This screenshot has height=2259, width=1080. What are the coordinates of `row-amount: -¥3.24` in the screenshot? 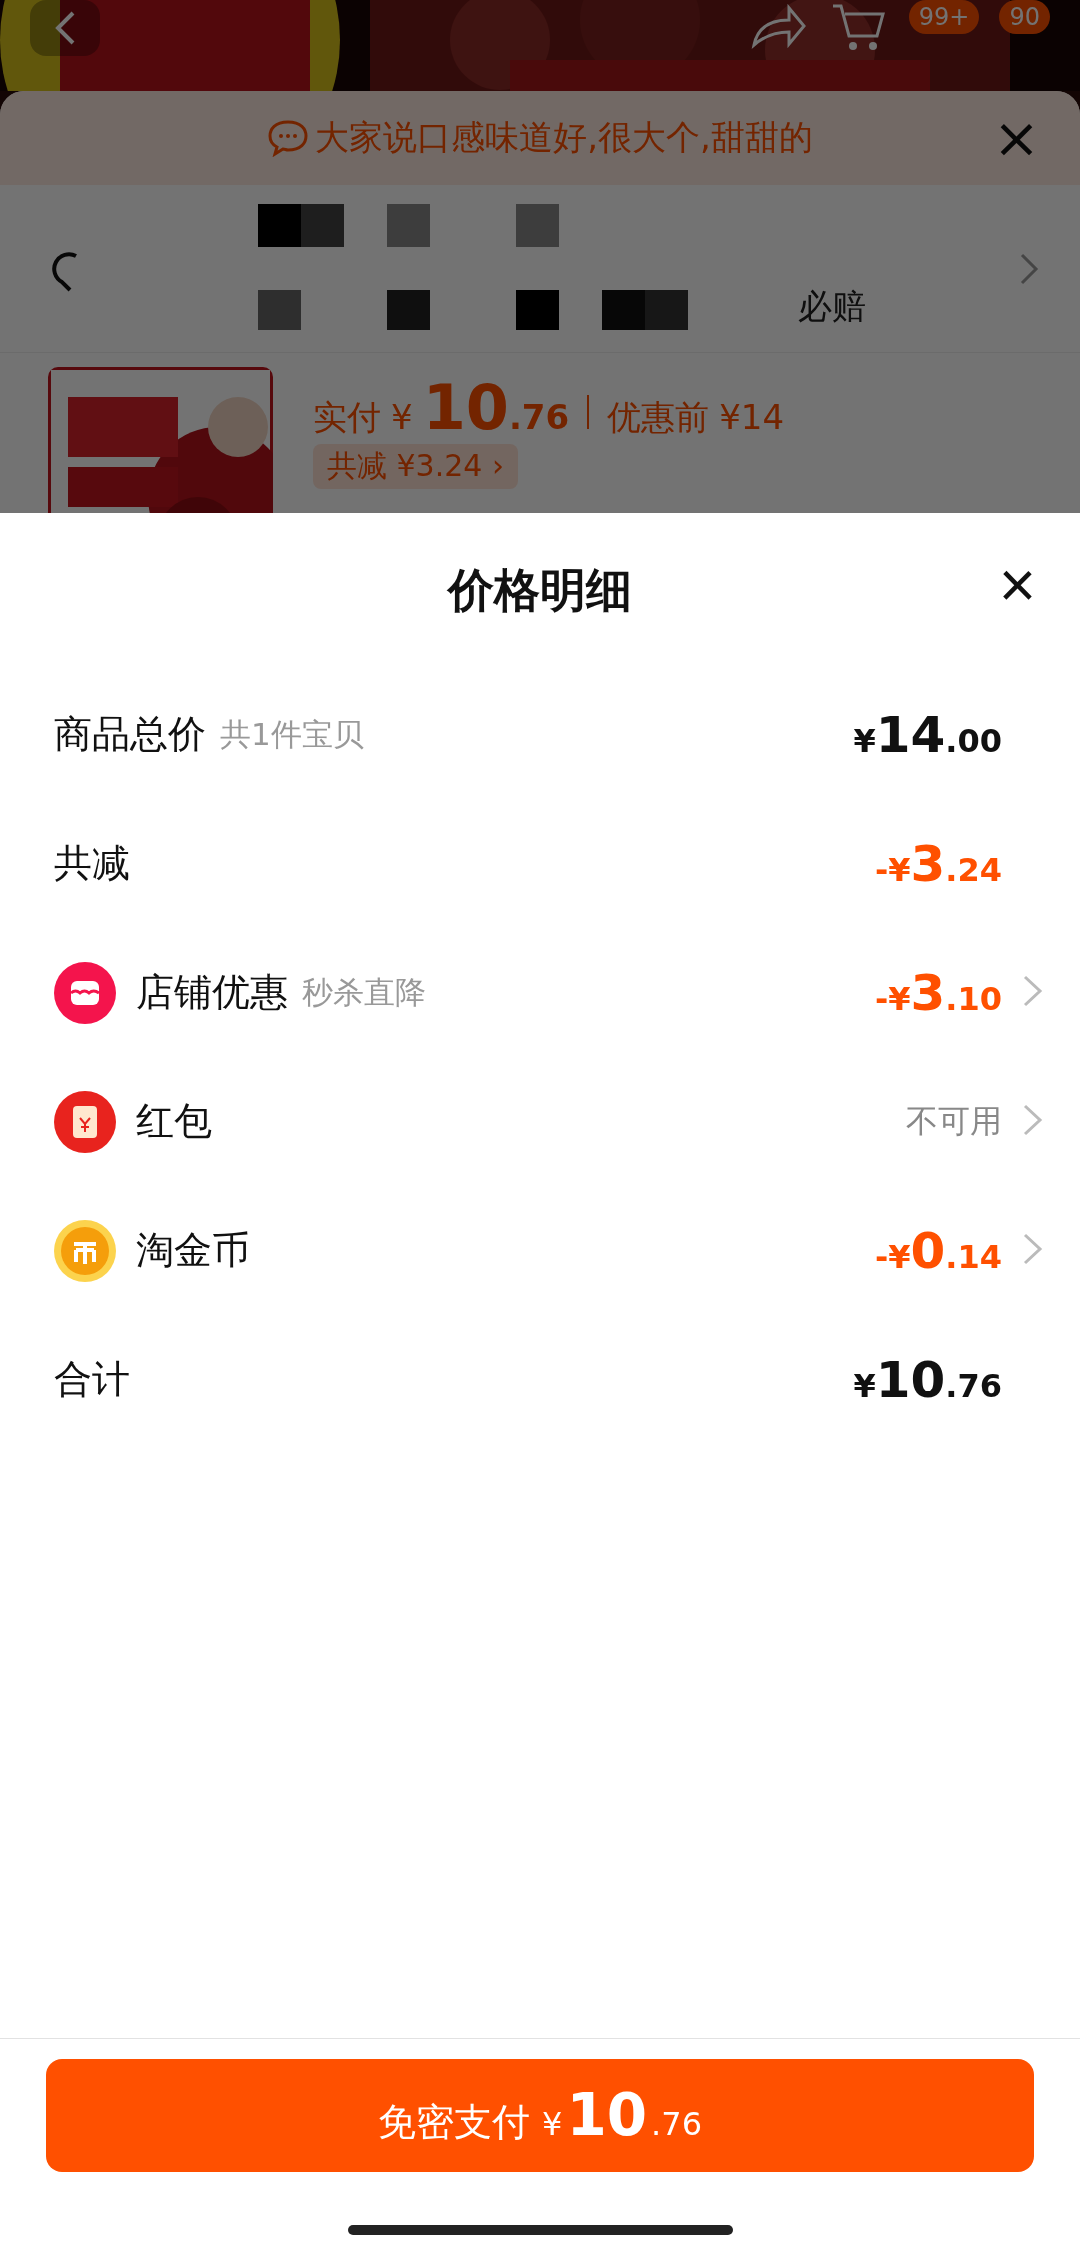 It's located at (938, 863).